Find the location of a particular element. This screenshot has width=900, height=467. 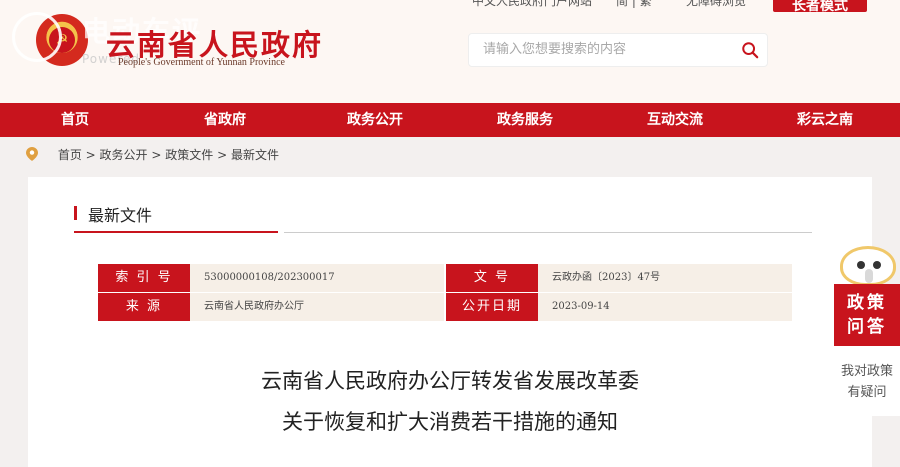

top-bar: 中文人民政府门户网站 简 | 繁 无障碍浏览 长者模式 is located at coordinates (450, 7).